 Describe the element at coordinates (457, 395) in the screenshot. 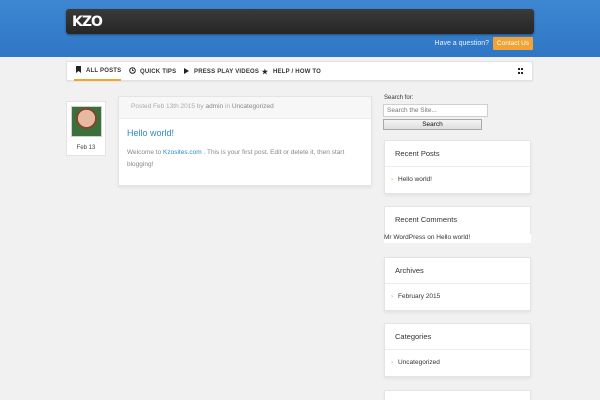

I see `more-widget` at that location.